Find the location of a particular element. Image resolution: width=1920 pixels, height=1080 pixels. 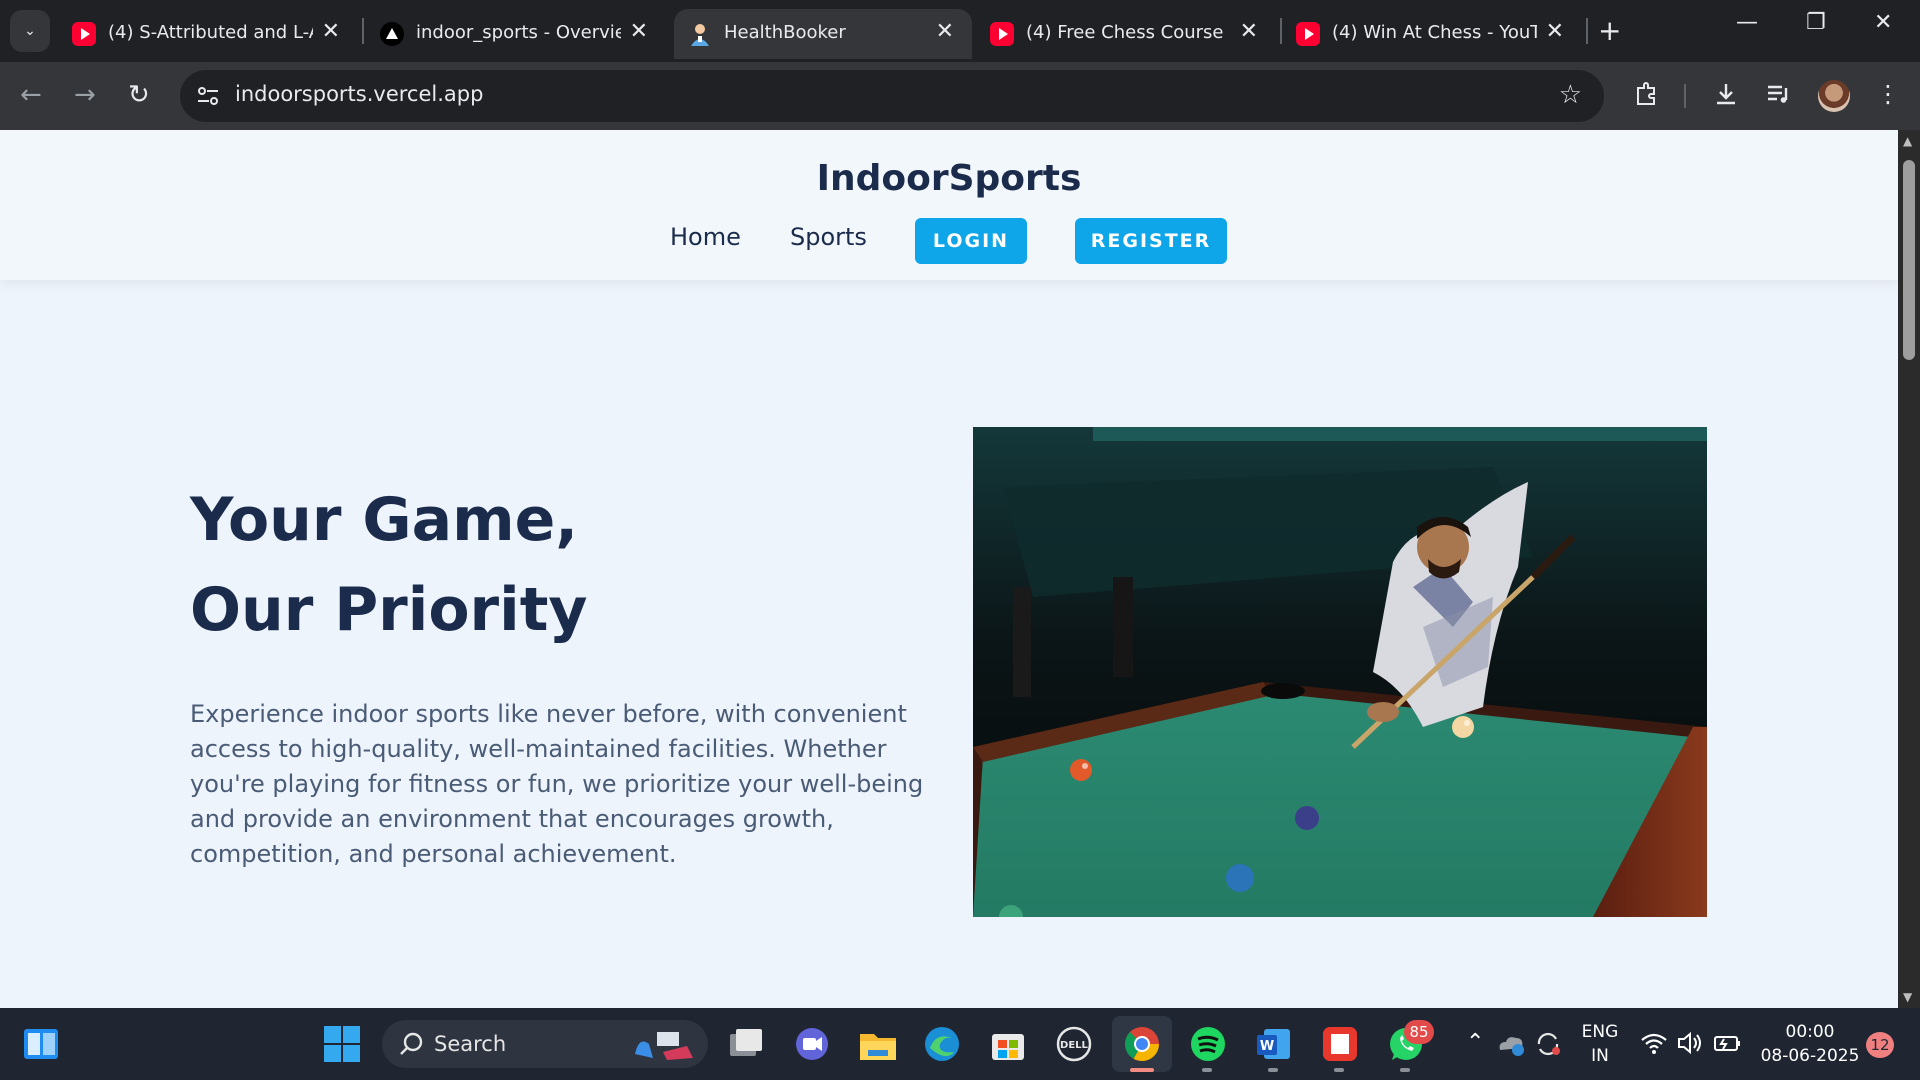

toolbar-divider is located at coordinates (1685, 96).